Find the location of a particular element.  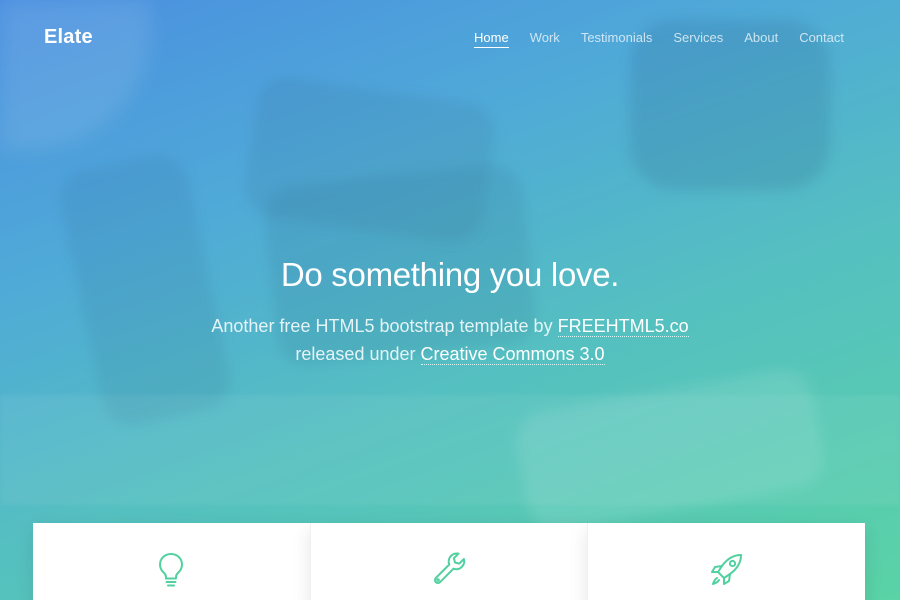

feature-card-launch is located at coordinates (726, 561).